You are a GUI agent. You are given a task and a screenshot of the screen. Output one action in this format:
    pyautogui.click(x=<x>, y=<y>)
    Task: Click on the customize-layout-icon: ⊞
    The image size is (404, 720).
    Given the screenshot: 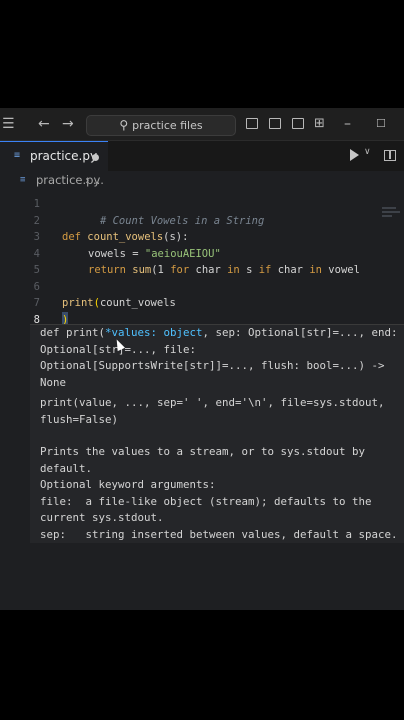 What is the action you would take?
    pyautogui.click(x=319, y=124)
    